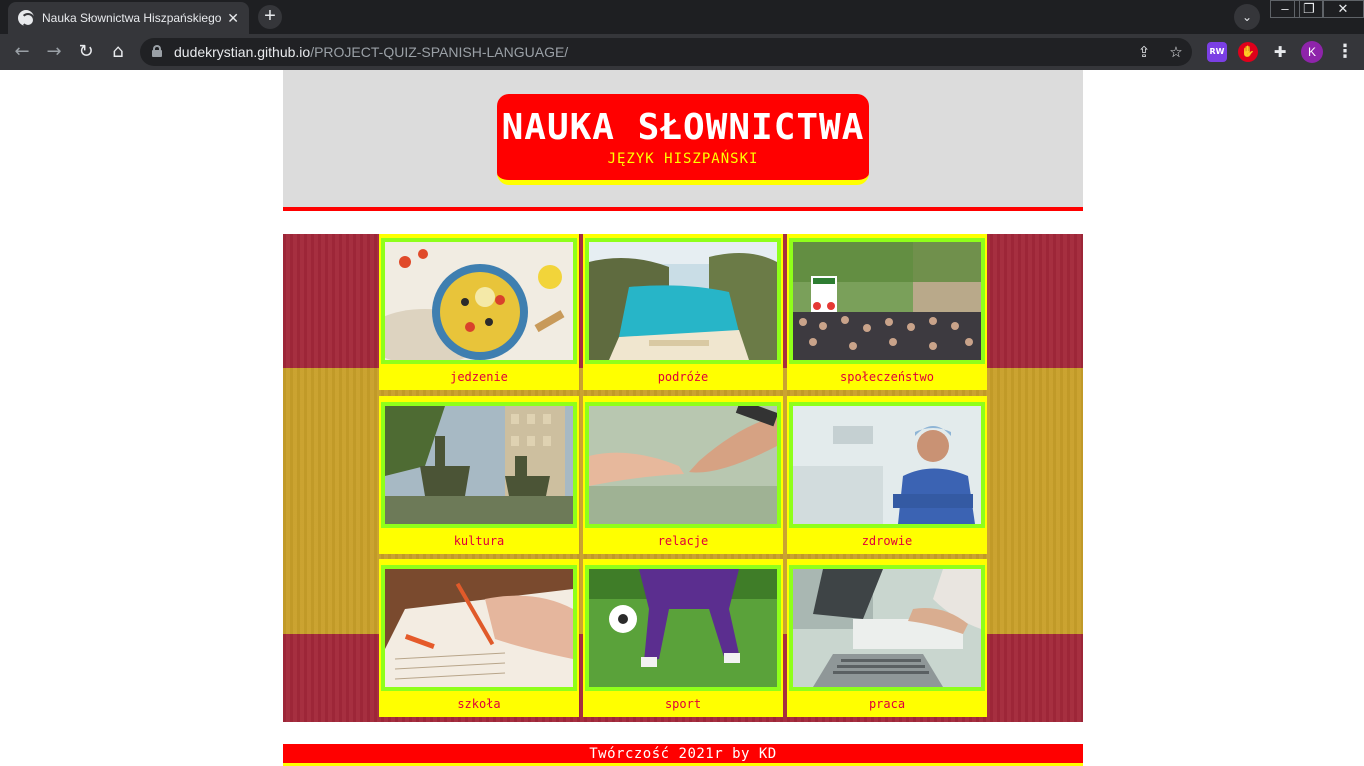 The height and width of the screenshot is (766, 1364). I want to click on category-card-zdrowie: zdrowie, so click(887, 475).